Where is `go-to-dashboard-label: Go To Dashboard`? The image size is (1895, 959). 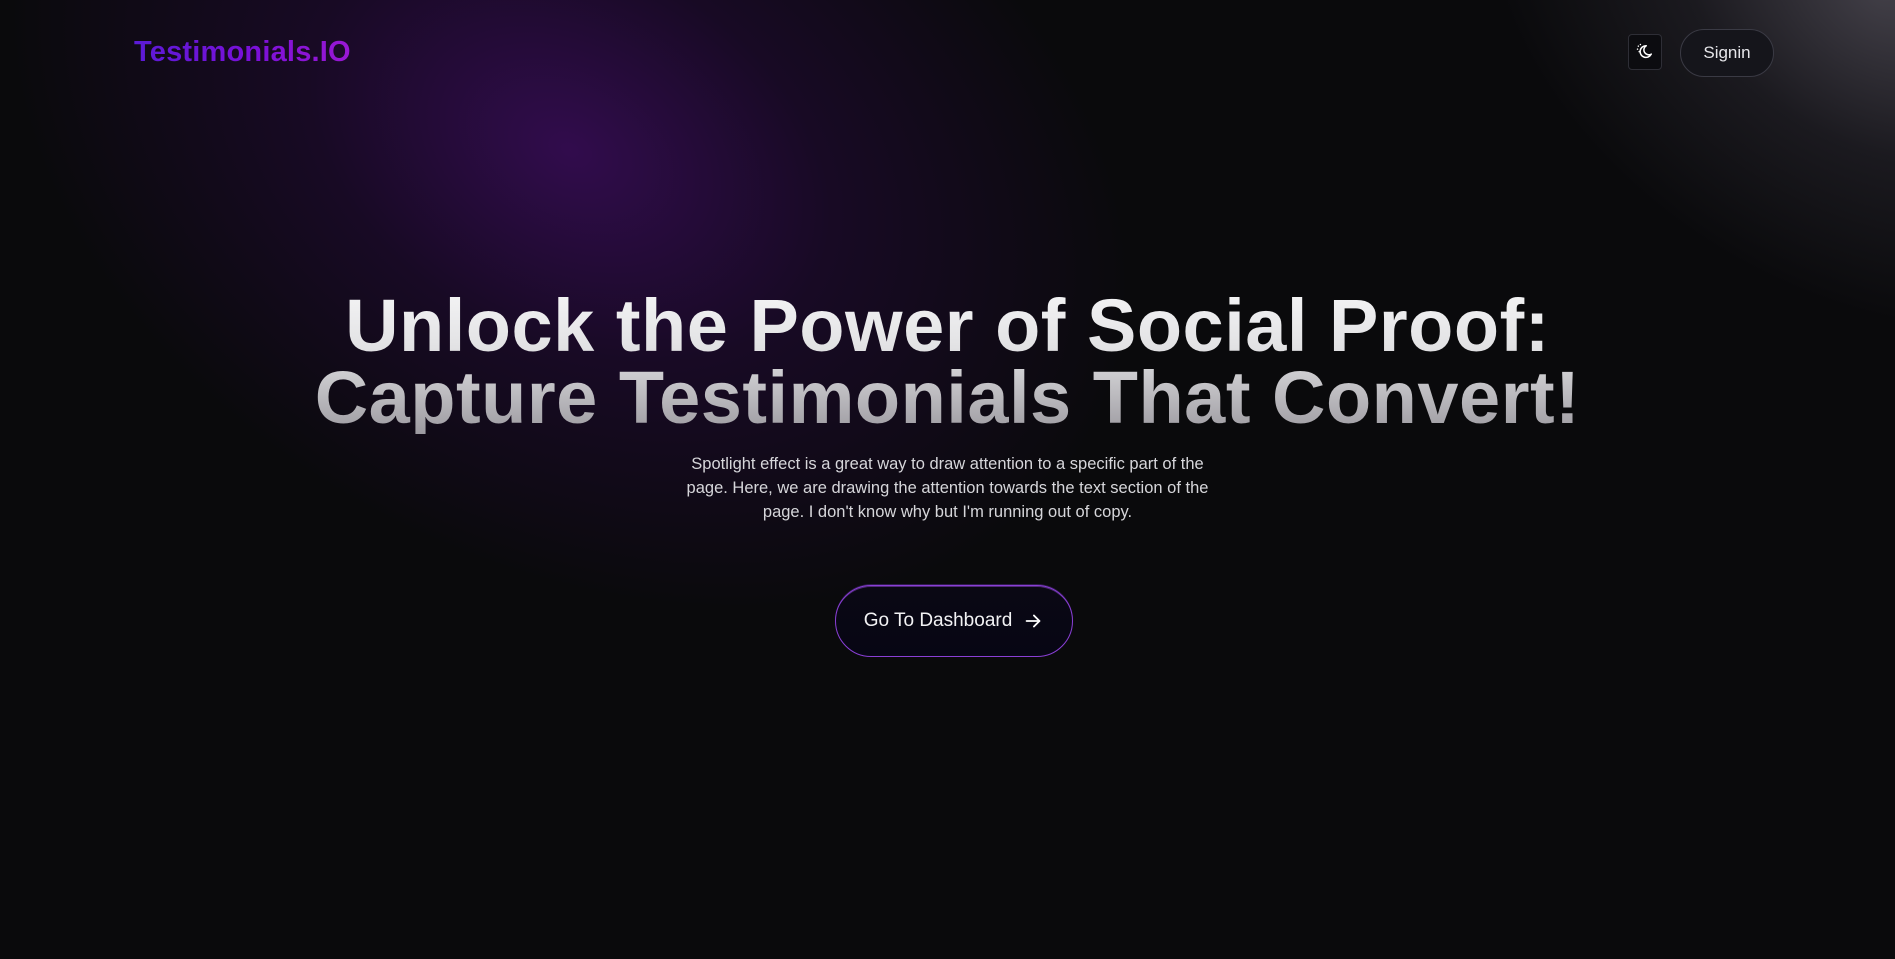 go-to-dashboard-label: Go To Dashboard is located at coordinates (938, 620).